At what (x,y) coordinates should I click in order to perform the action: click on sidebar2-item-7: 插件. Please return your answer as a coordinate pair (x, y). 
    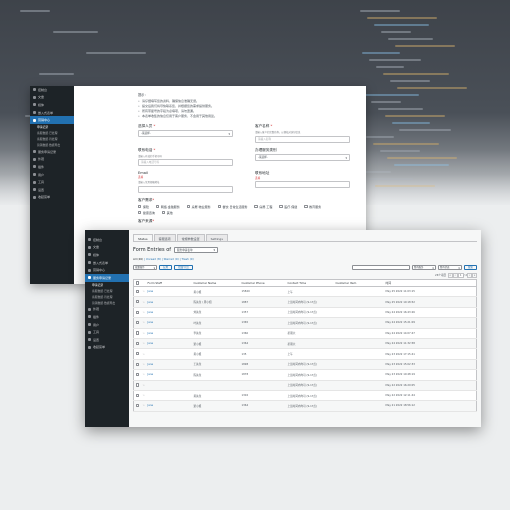
    Looking at the image, I should click on (107, 317).